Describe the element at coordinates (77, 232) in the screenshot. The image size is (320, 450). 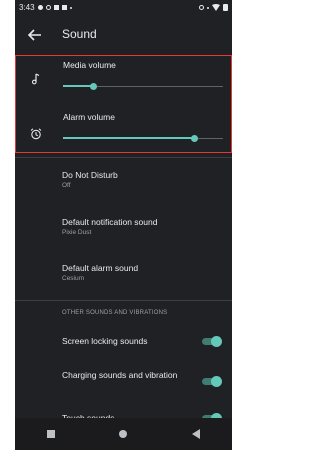
I see `notification-sound-subtitle: Pixie Dust` at that location.